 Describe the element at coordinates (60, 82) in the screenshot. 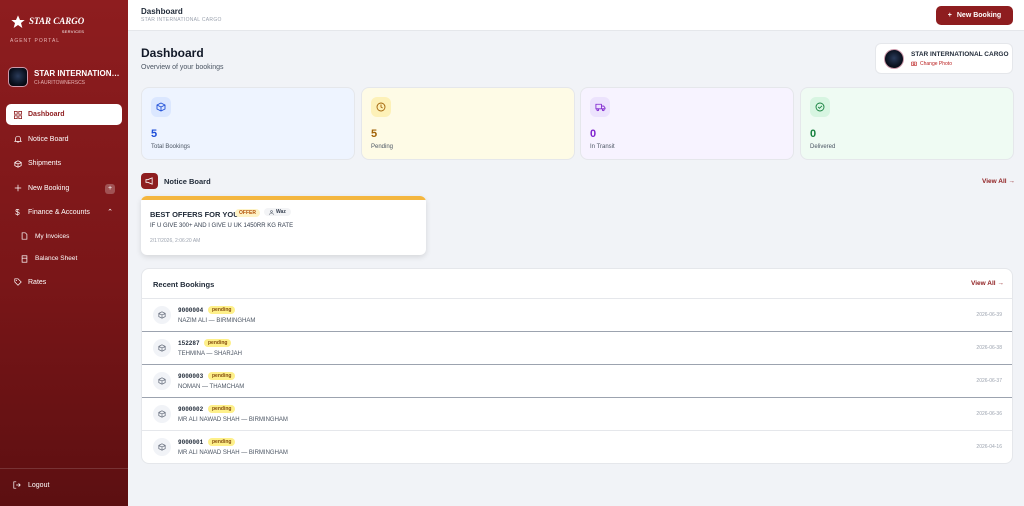

I see `profile-subtitle: CI-AURITOWNERSCS` at that location.